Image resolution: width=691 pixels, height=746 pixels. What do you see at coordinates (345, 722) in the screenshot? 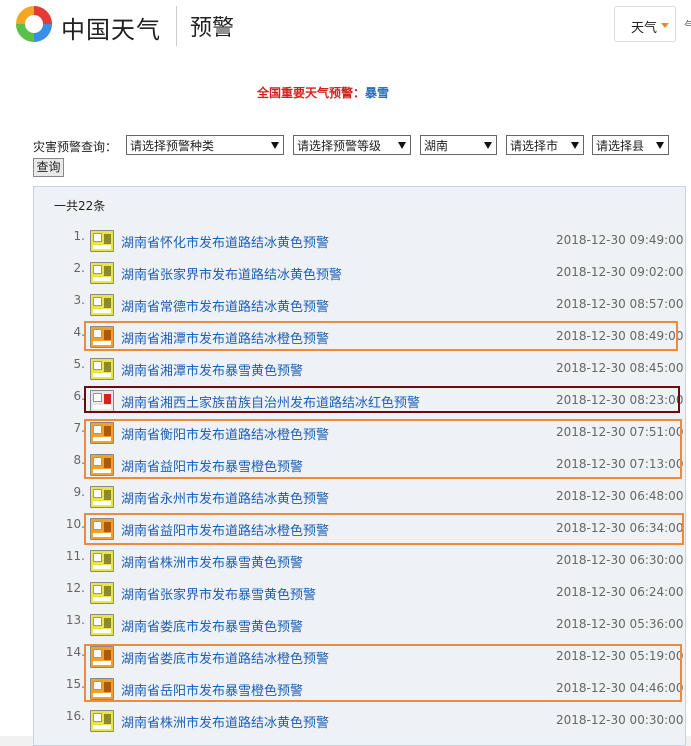
I see `warning-list-item: 16. 湖南省株洲市发布道路结冰黄色预警 2018-12-30 00:30:00` at bounding box center [345, 722].